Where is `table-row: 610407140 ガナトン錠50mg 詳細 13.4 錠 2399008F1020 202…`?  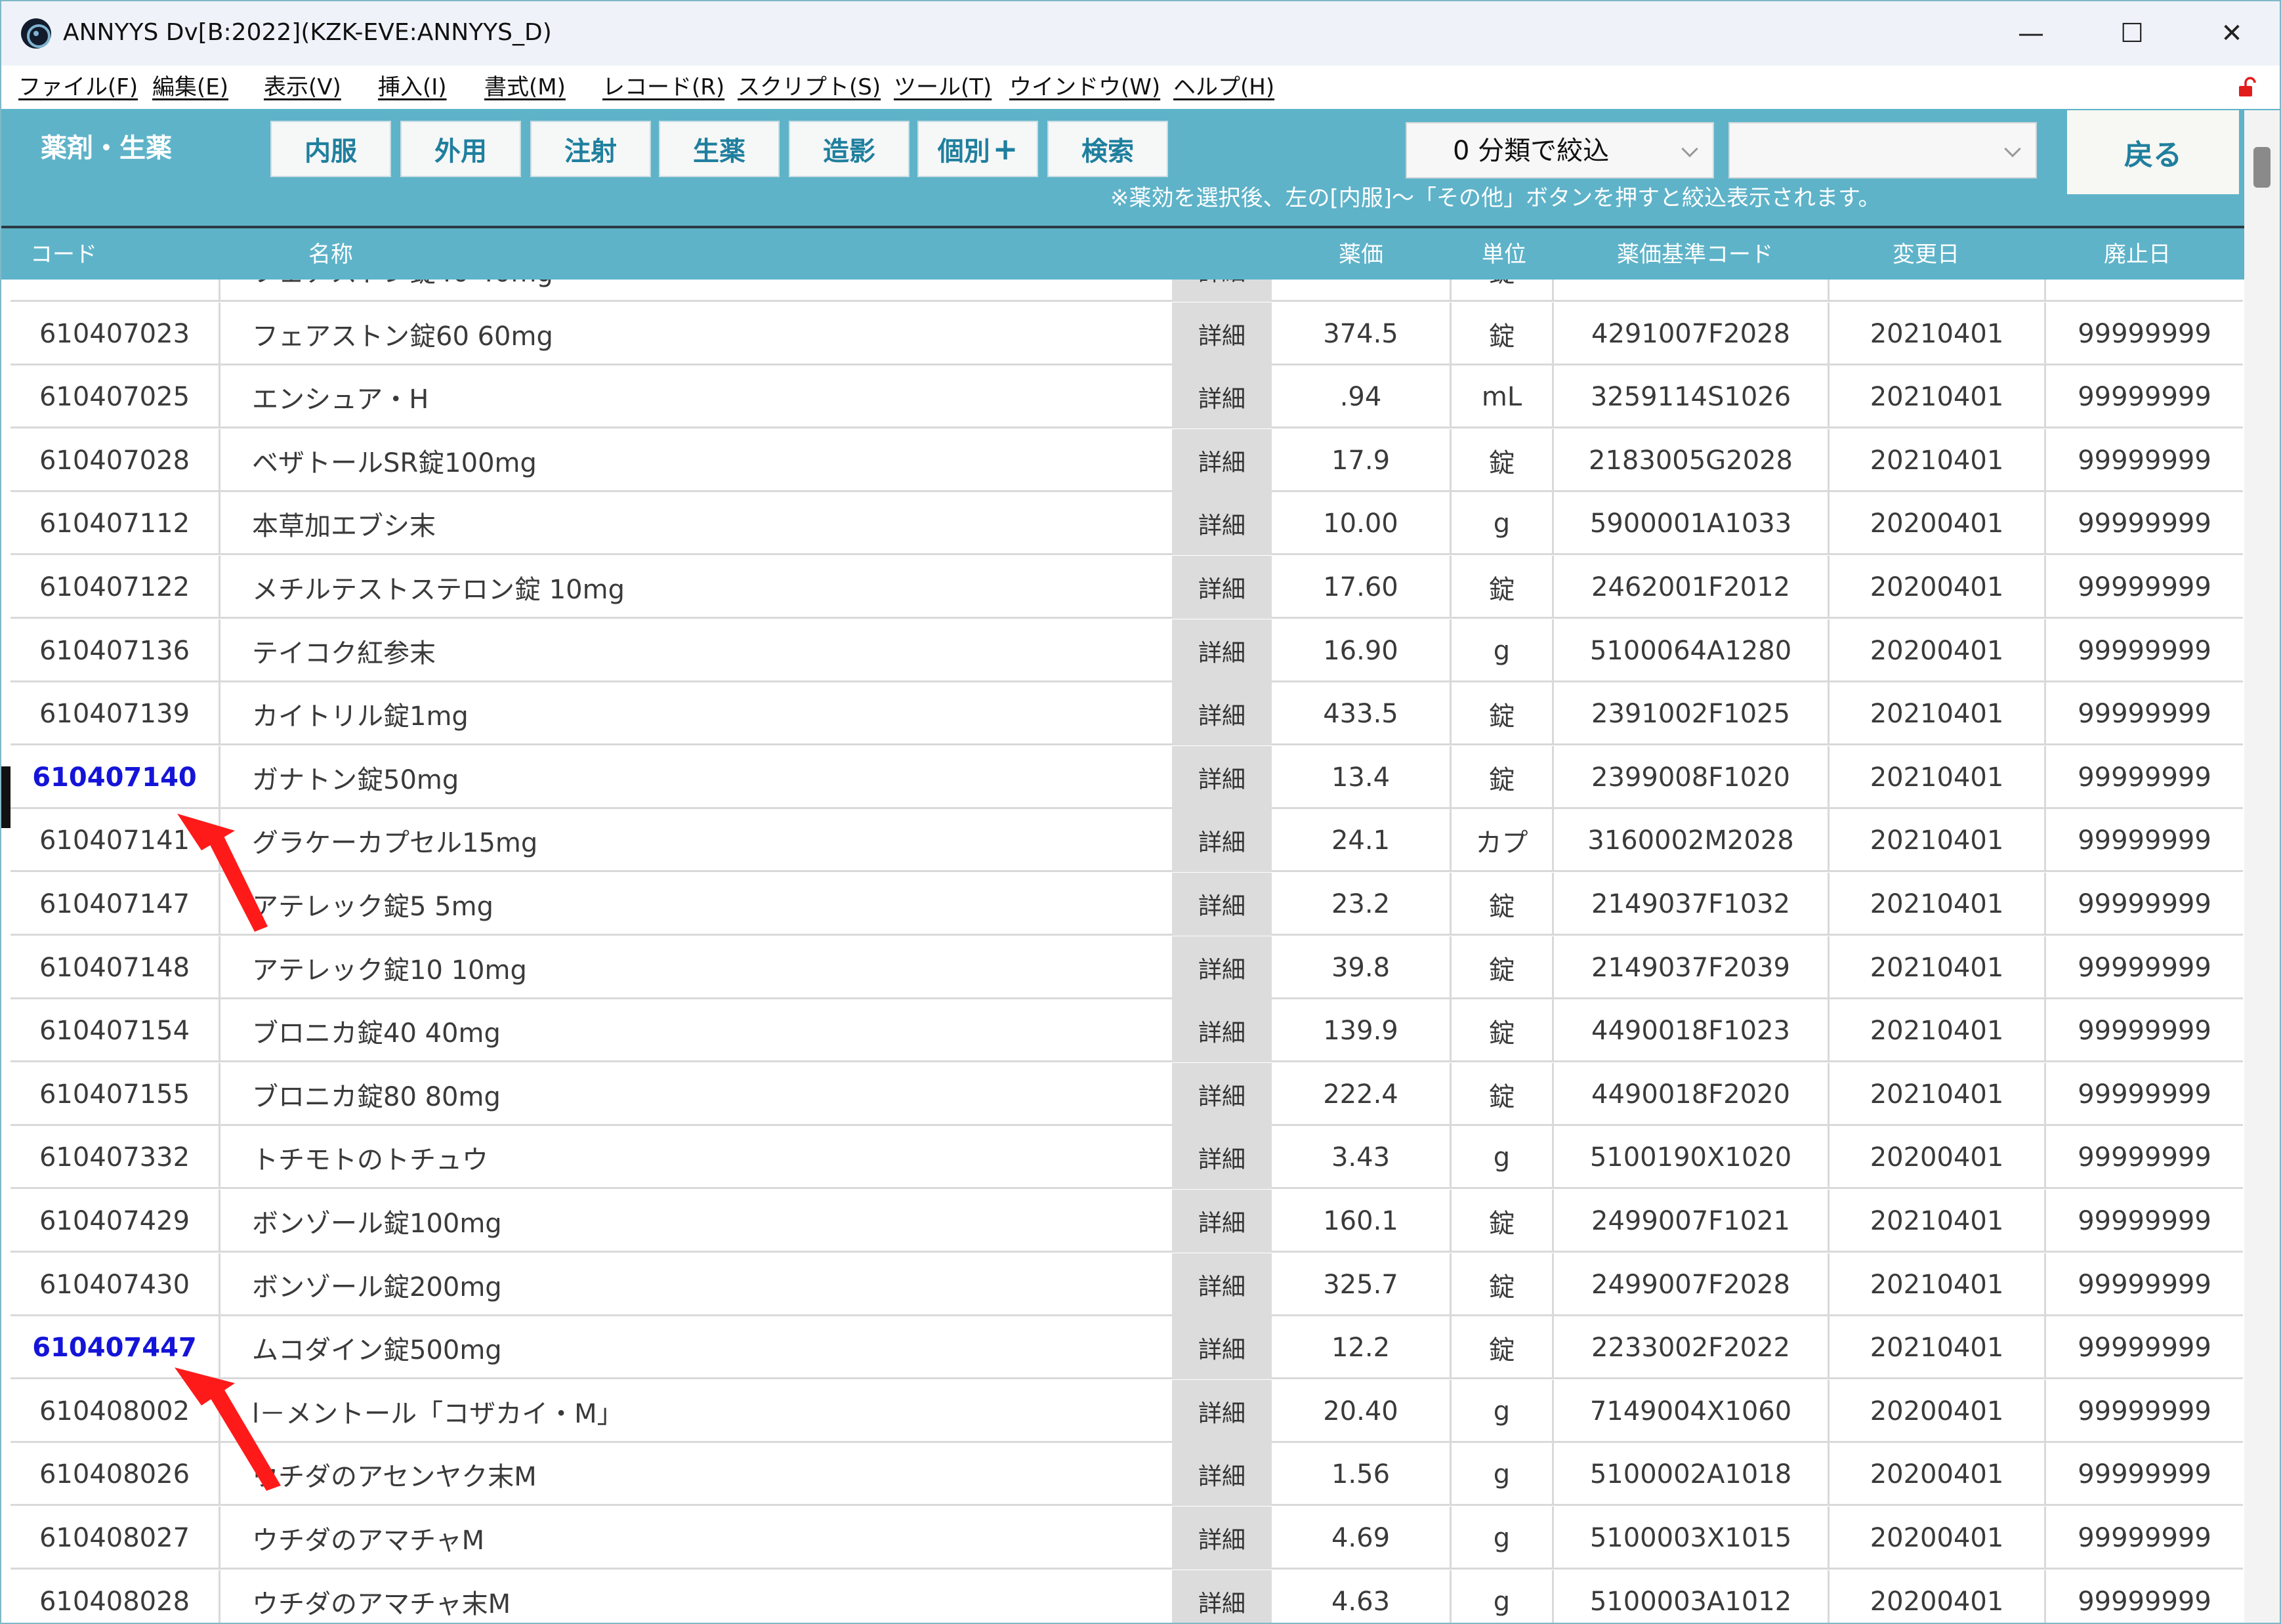
table-row: 610407140 ガナトン錠50mg 詳細 13.4 錠 2399008F1020 202… is located at coordinates (1126, 777).